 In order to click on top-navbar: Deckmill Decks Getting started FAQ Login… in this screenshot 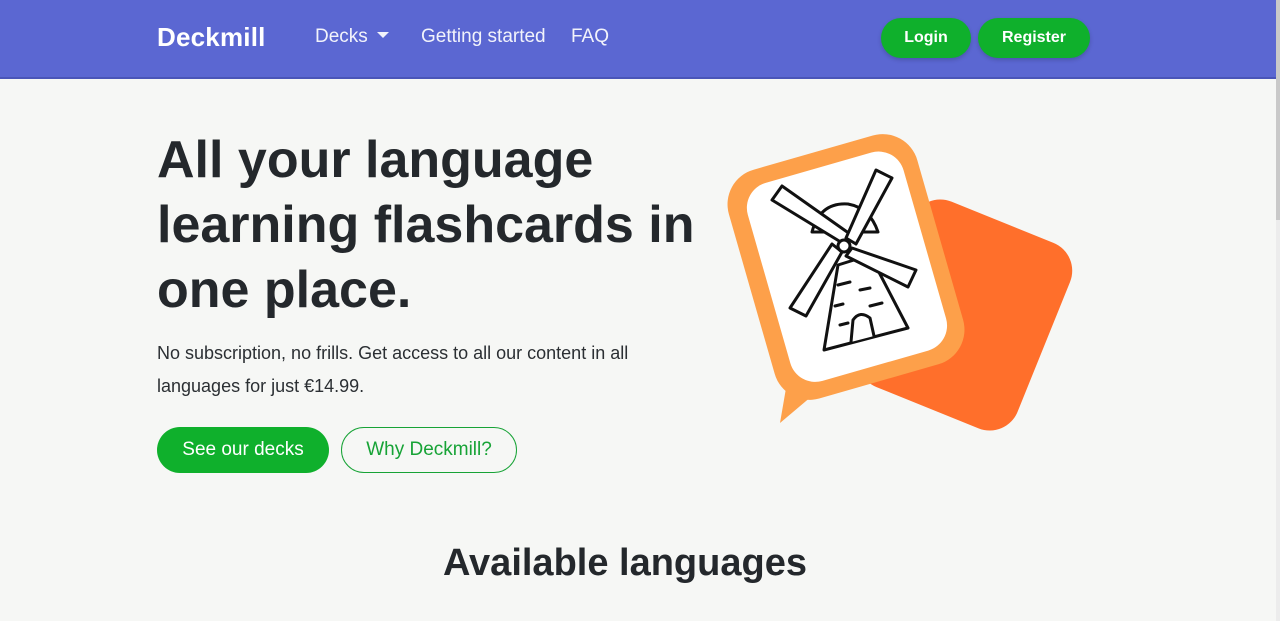, I will do `click(638, 39)`.